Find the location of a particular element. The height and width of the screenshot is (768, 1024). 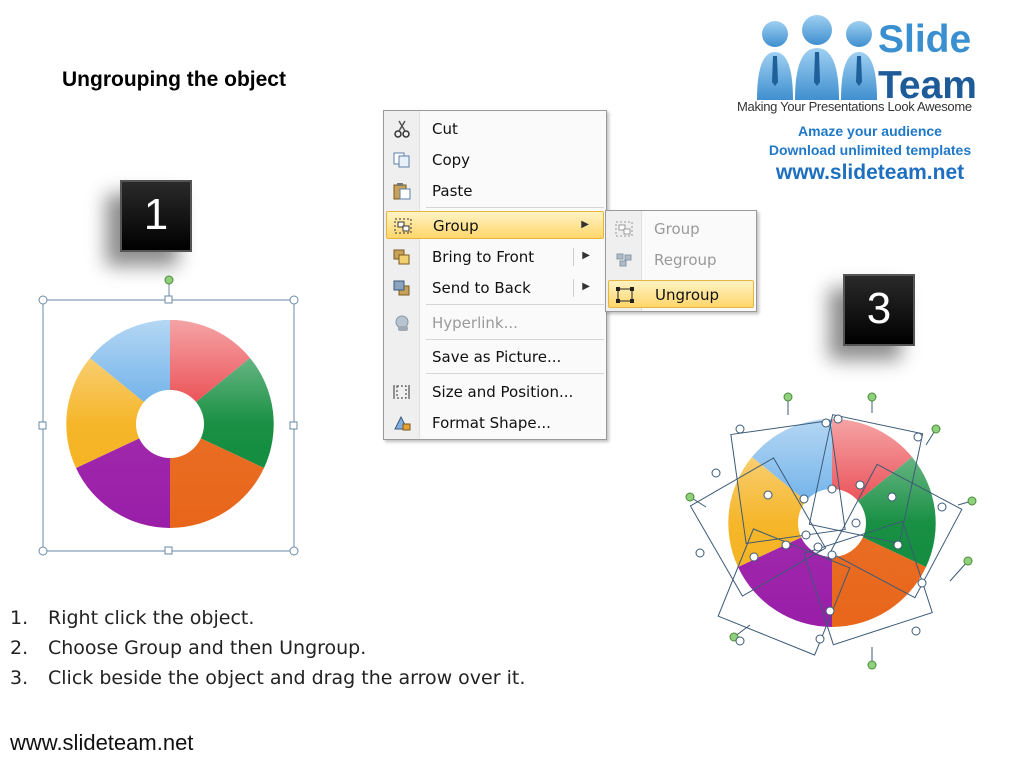

copy-icon is located at coordinates (401, 160).